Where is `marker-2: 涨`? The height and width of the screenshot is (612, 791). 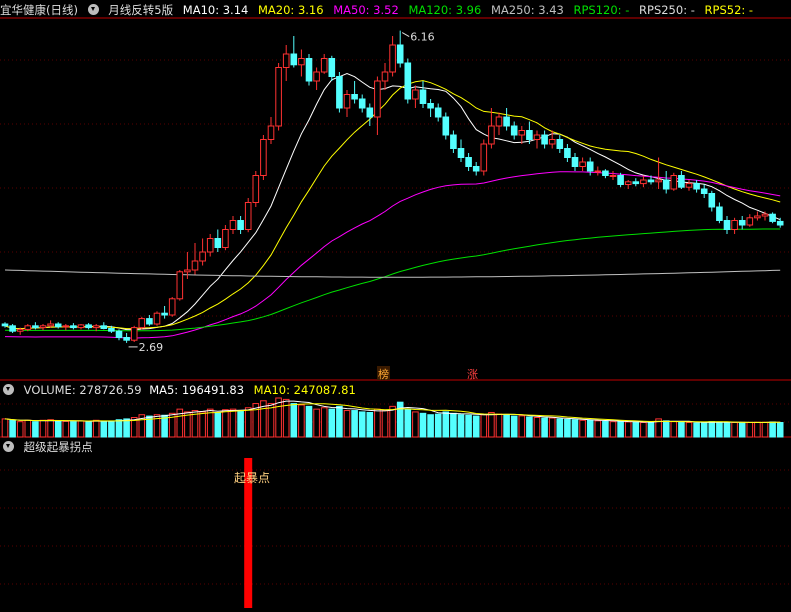
marker-2: 涨 is located at coordinates (472, 374).